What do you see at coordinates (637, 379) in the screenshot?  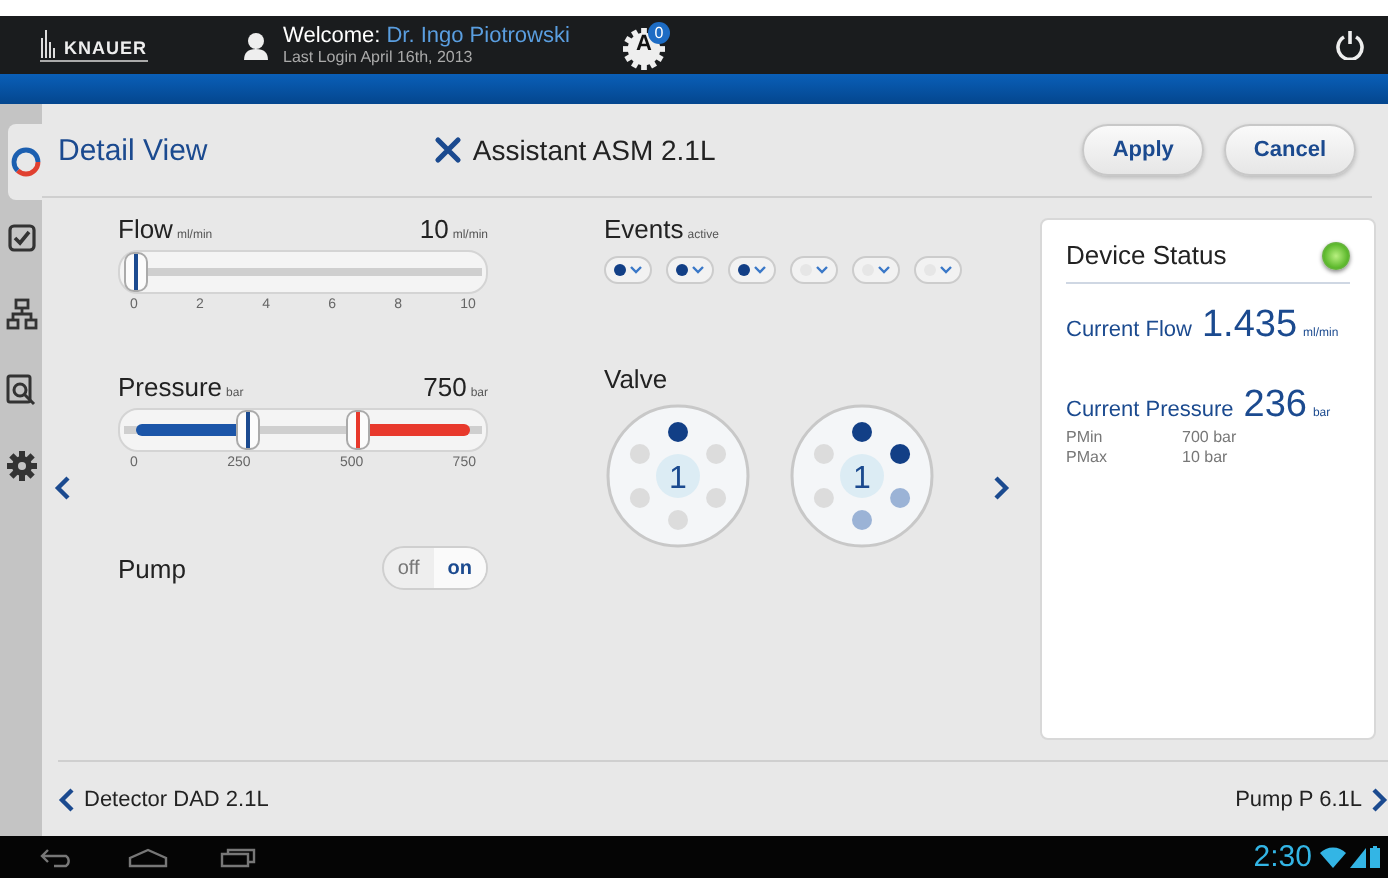 I see `valve-label: Valve` at bounding box center [637, 379].